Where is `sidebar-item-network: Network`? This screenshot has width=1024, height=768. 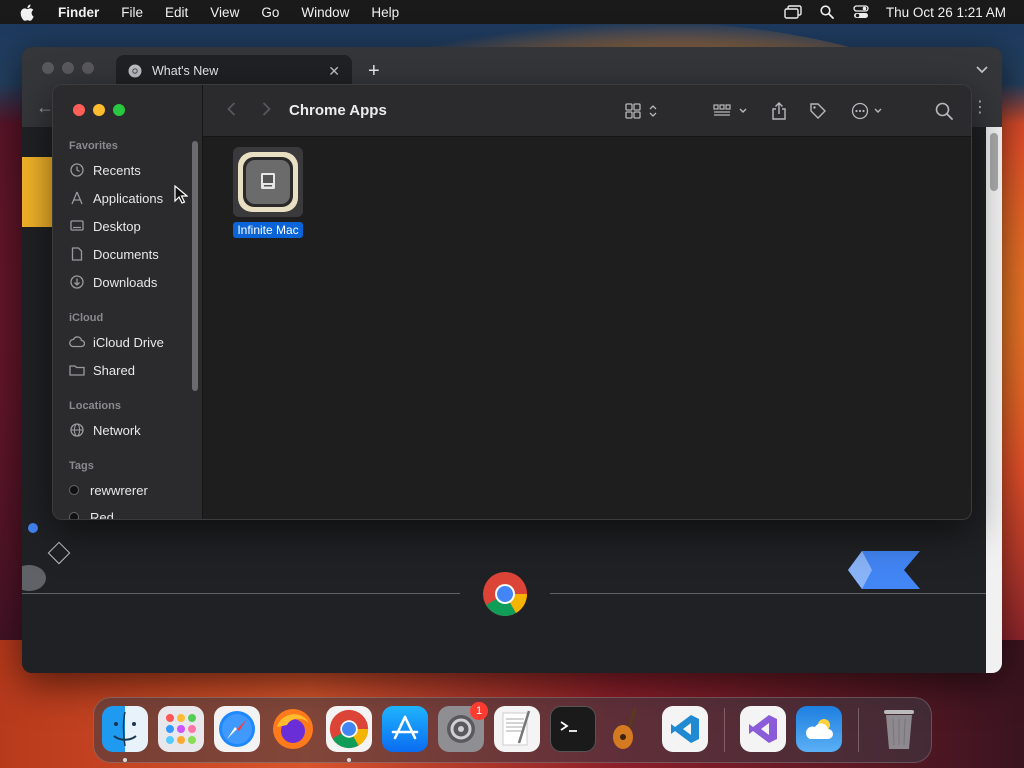
sidebar-item-network: Network is located at coordinates (105, 430).